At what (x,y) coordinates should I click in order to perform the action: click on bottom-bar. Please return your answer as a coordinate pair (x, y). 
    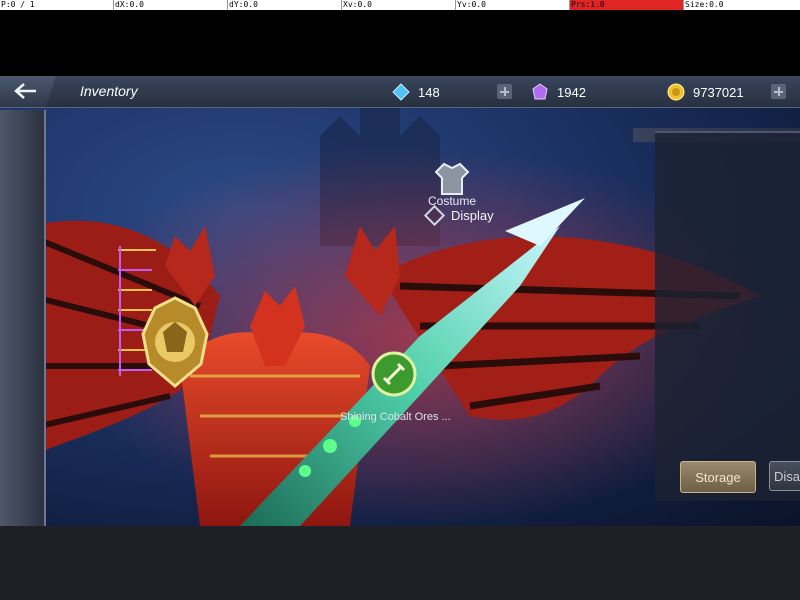
    Looking at the image, I should click on (400, 563).